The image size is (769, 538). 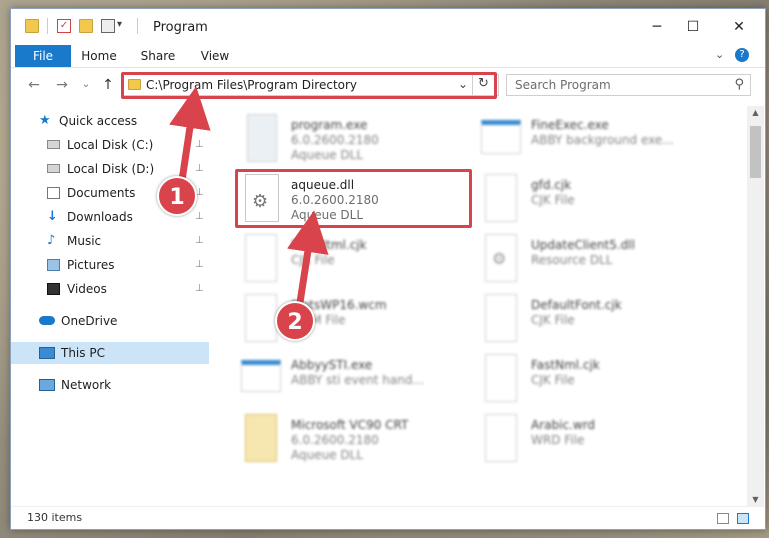 What do you see at coordinates (87, 289) in the screenshot?
I see `nav-label: Videos` at bounding box center [87, 289].